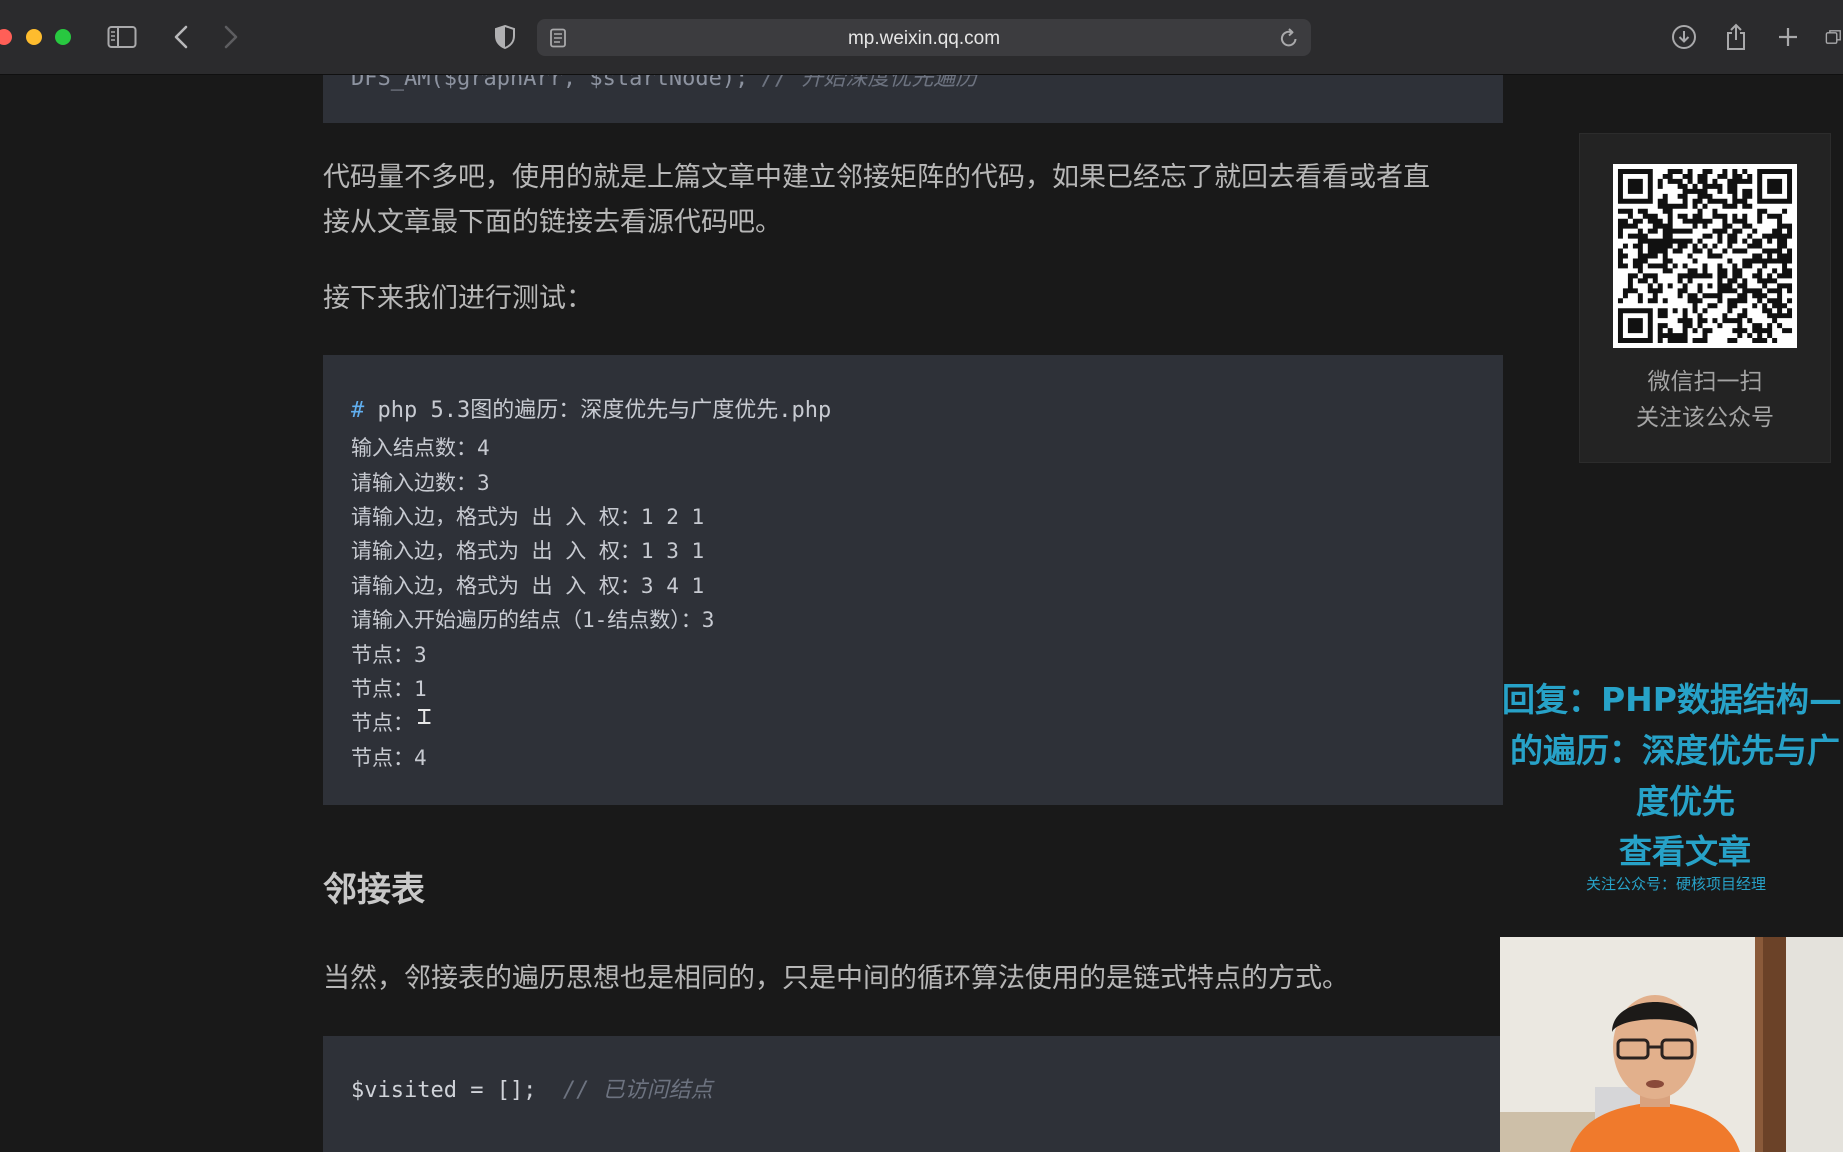  I want to click on code-line: $visited = []; // 已访问结点, so click(532, 1090).